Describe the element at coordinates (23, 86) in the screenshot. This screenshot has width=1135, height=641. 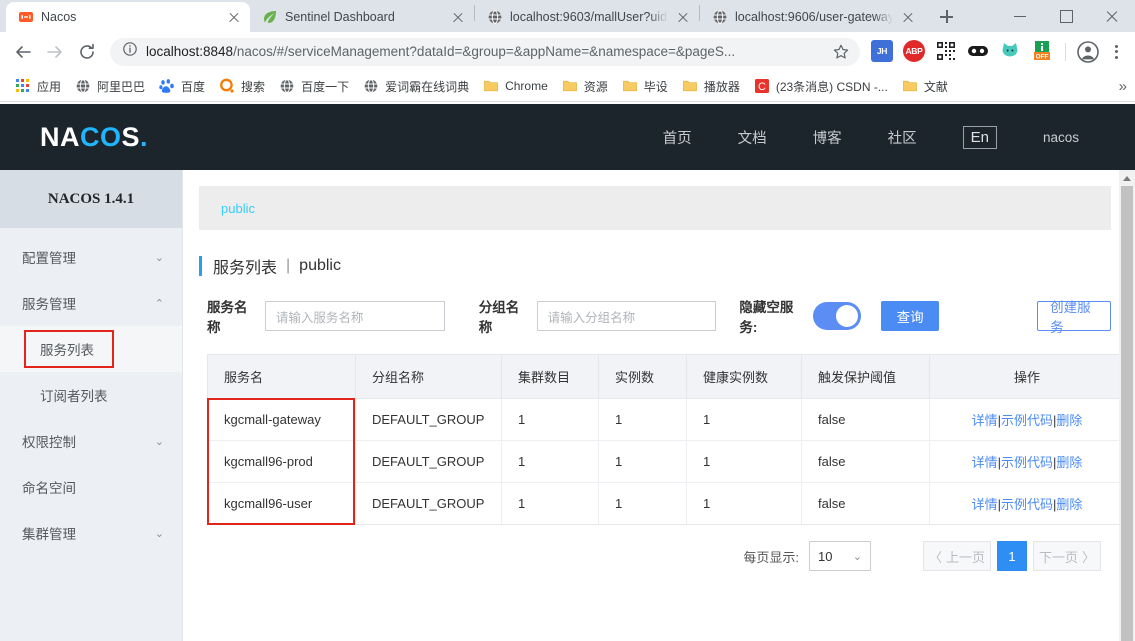
I see `apps-grid-icon` at that location.